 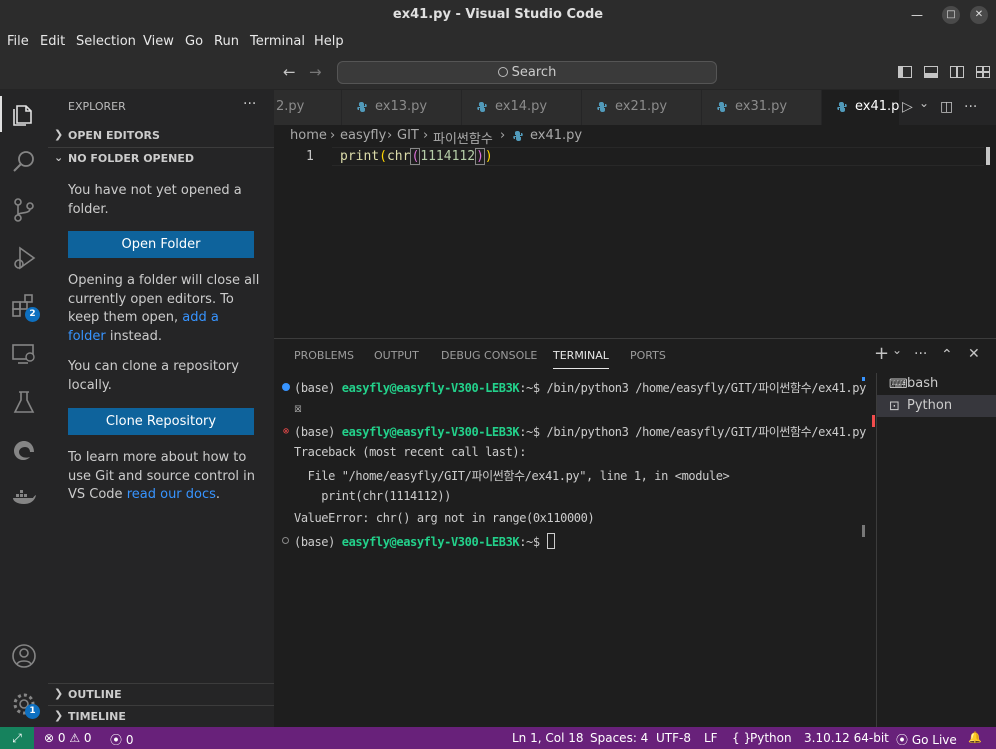 I want to click on read-docs-link: read our docs, so click(x=171, y=494).